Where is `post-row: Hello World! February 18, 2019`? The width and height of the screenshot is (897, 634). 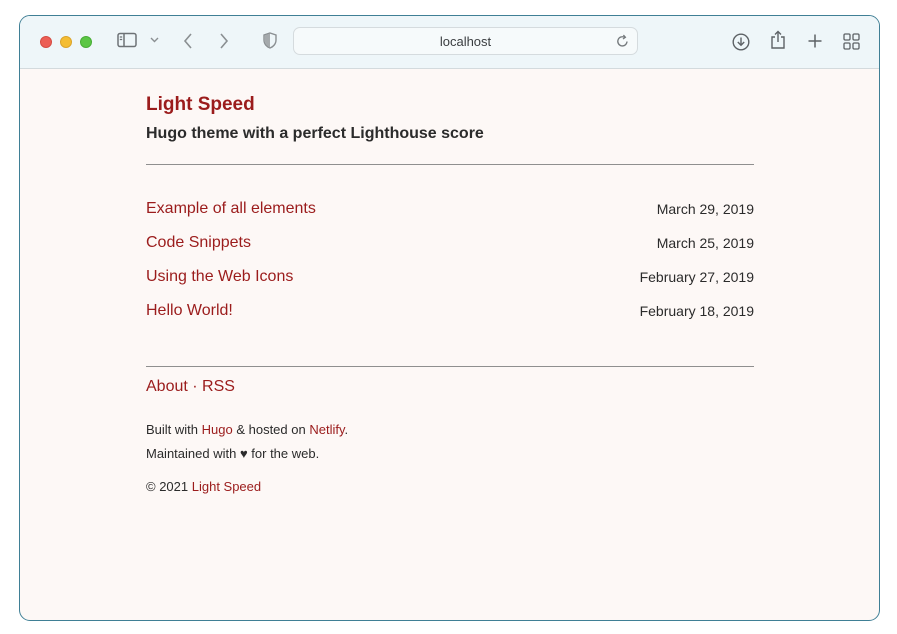
post-row: Hello World! February 18, 2019 is located at coordinates (450, 313).